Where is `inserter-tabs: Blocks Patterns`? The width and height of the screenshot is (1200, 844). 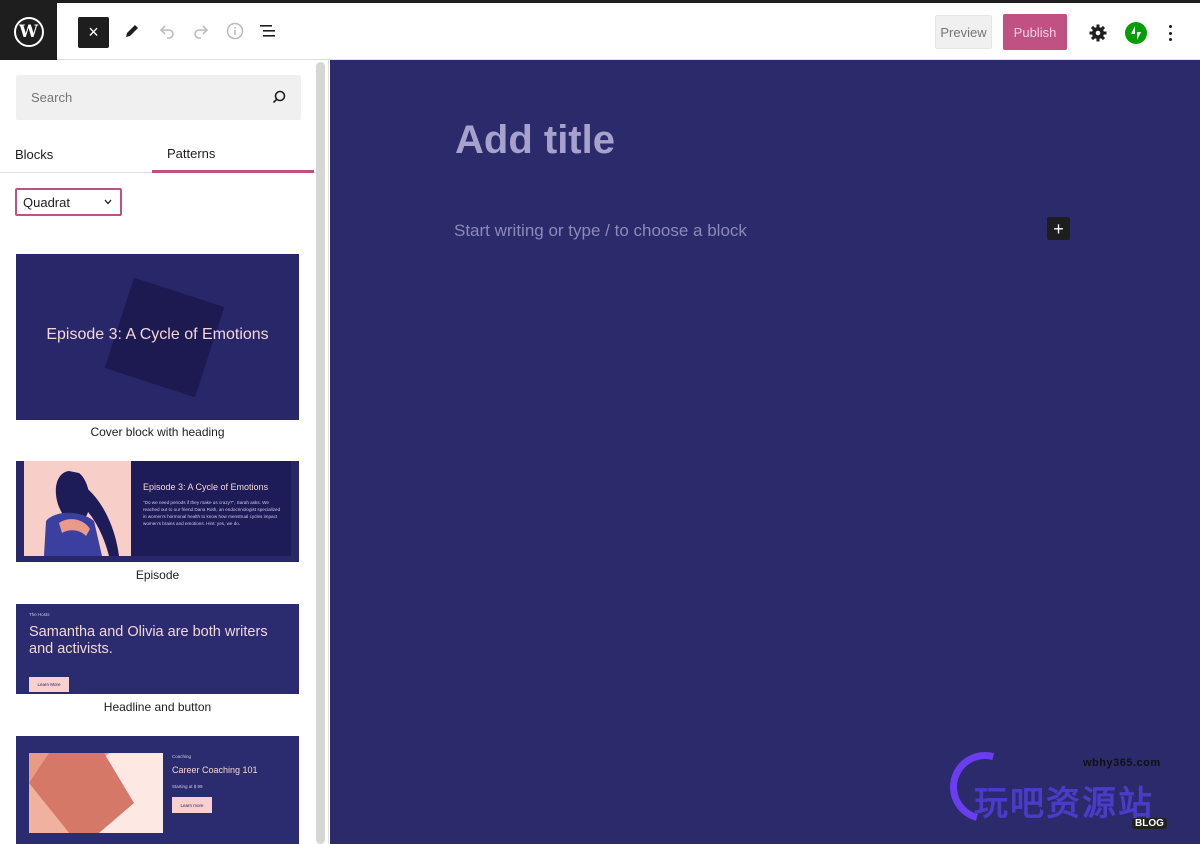 inserter-tabs: Blocks Patterns is located at coordinates (158, 154).